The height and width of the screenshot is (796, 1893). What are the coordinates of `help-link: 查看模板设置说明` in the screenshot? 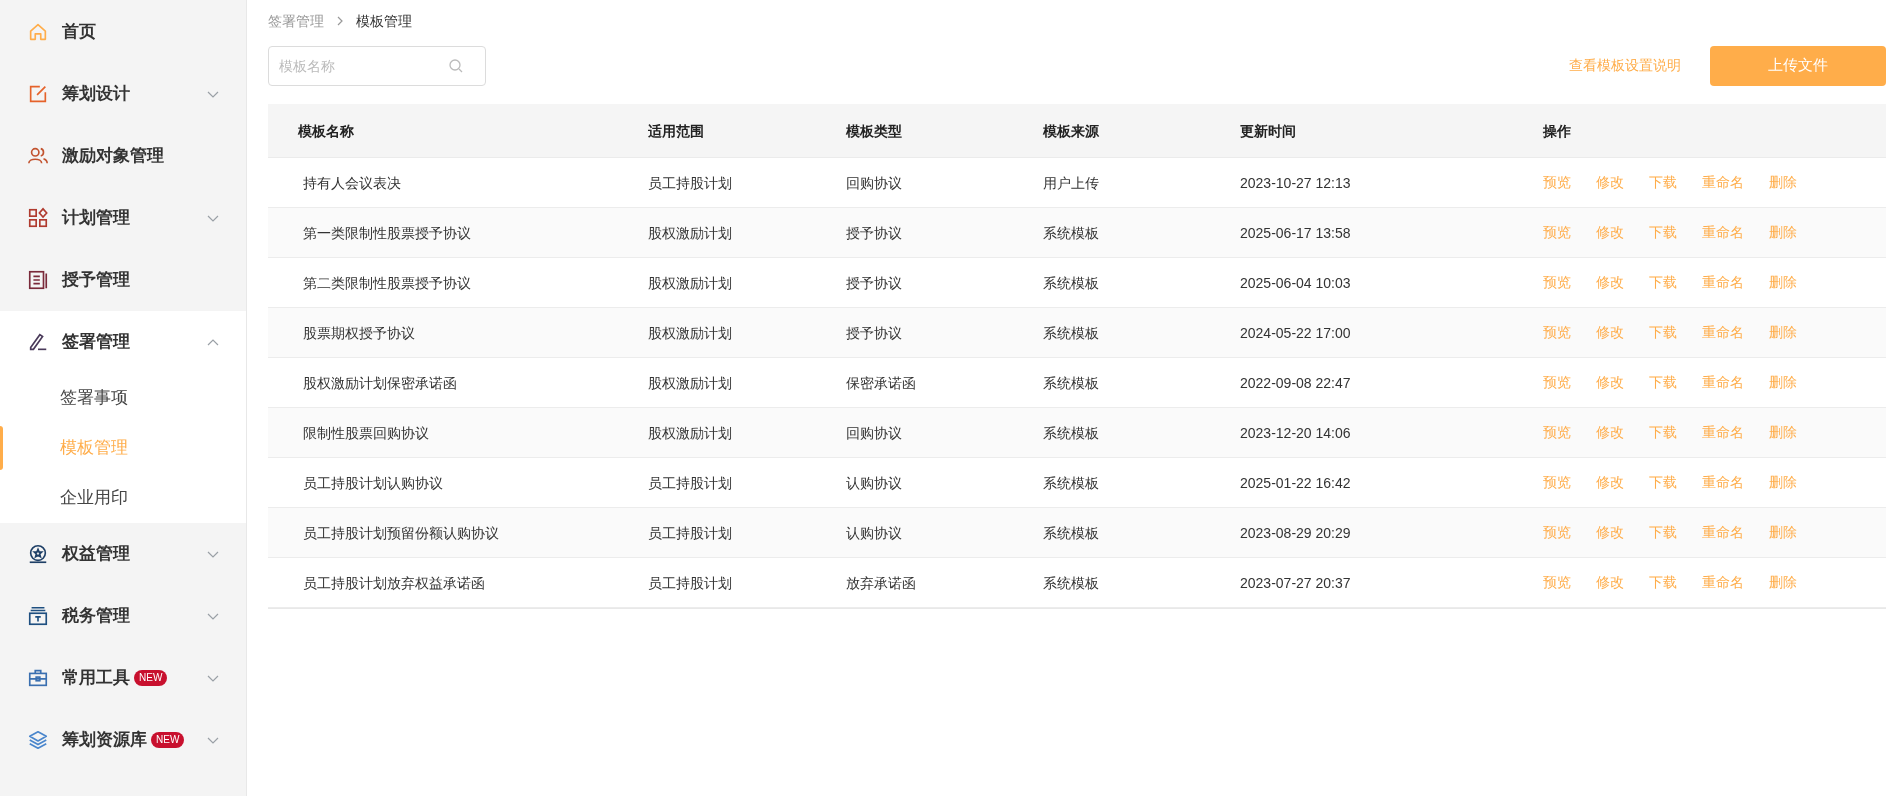 It's located at (1625, 65).